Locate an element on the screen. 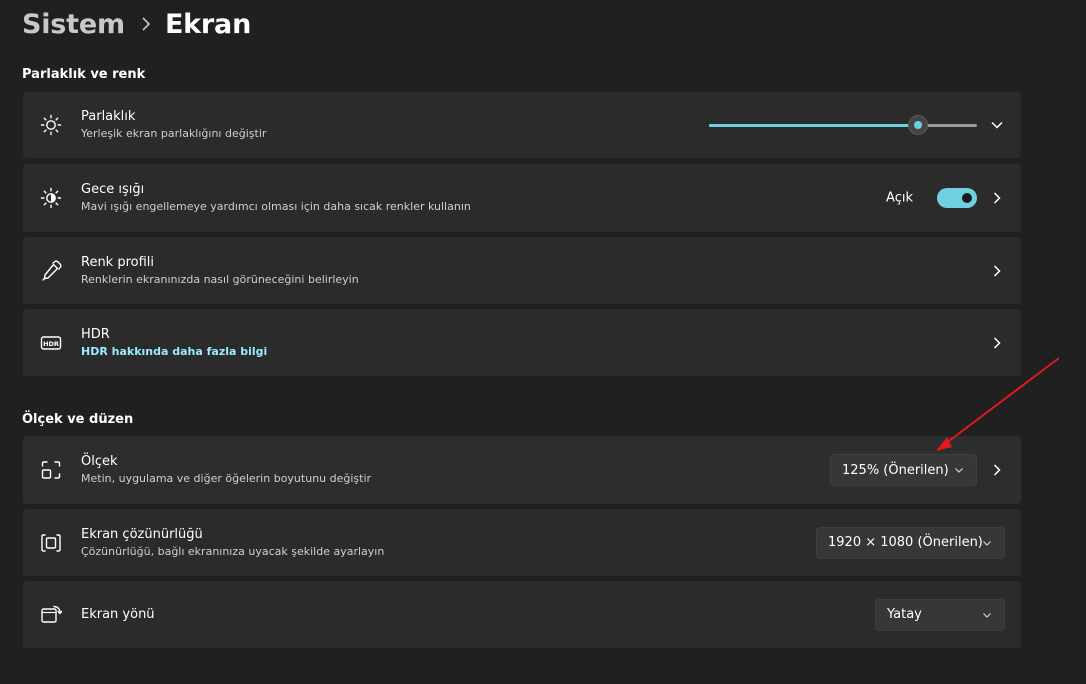 This screenshot has height=684, width=1086. brightness-slider is located at coordinates (843, 125).